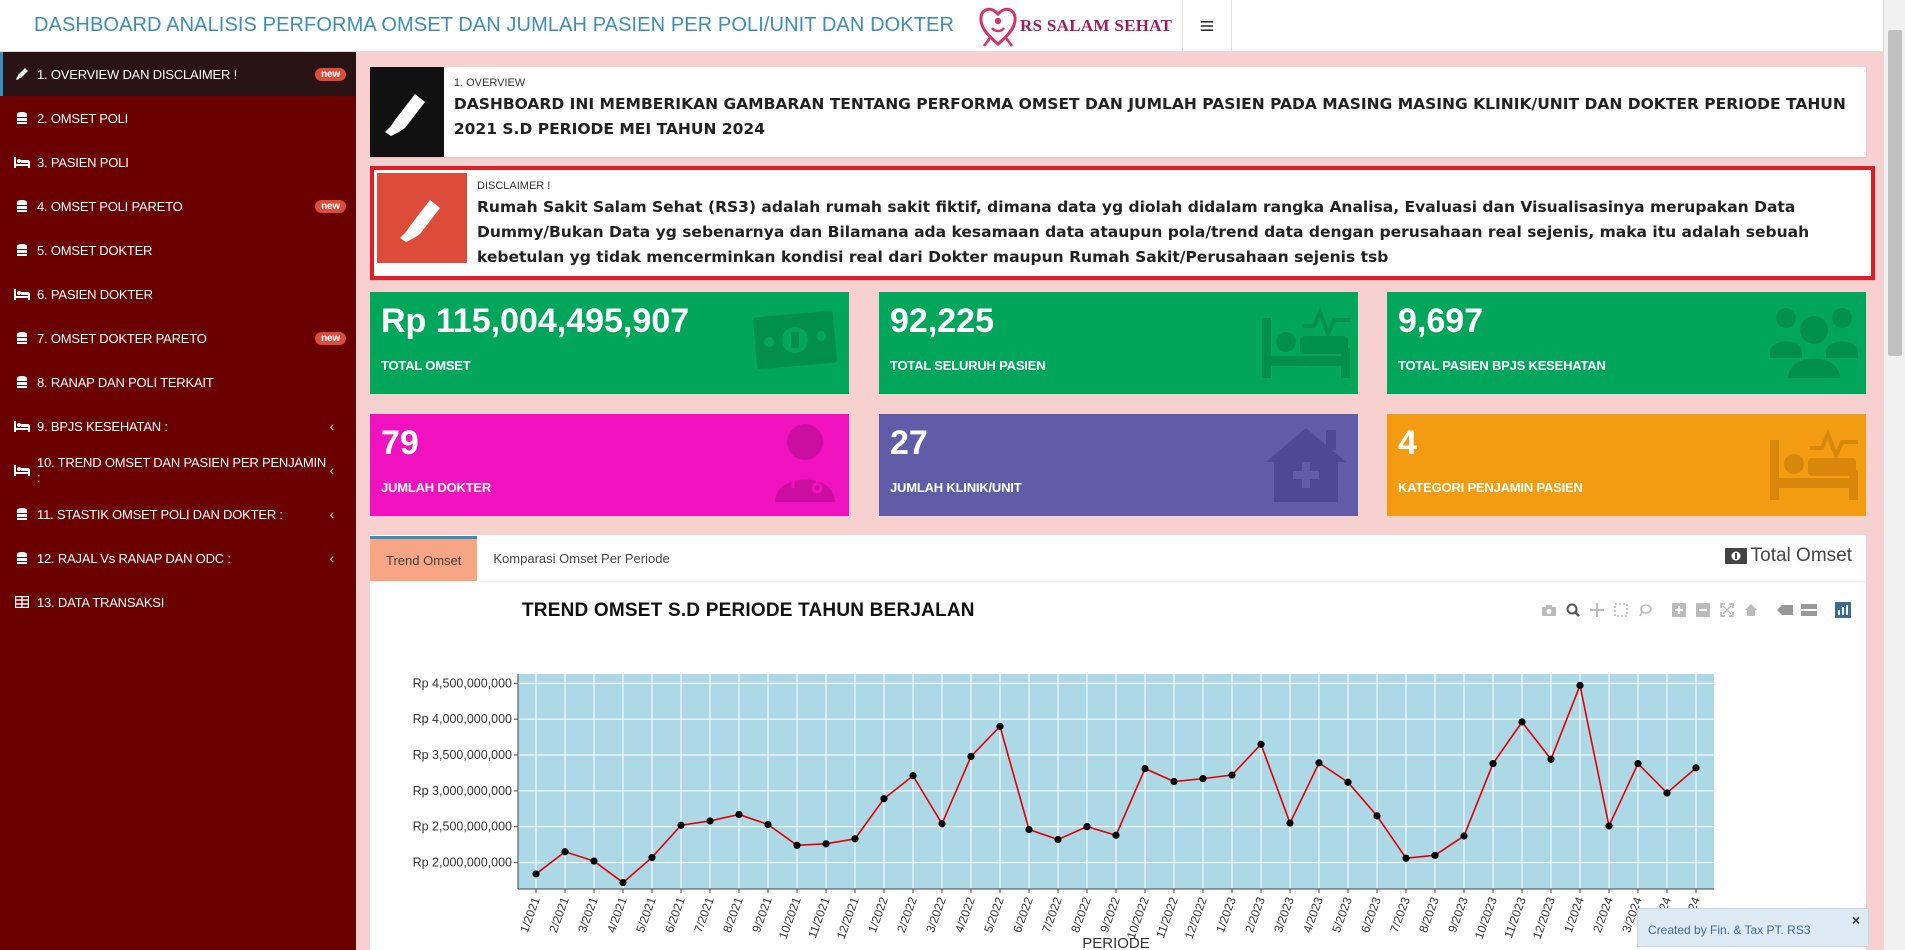  What do you see at coordinates (178, 602) in the screenshot?
I see `sidebar-item-data-transaksi: 13. DATA TRANSAKSI` at bounding box center [178, 602].